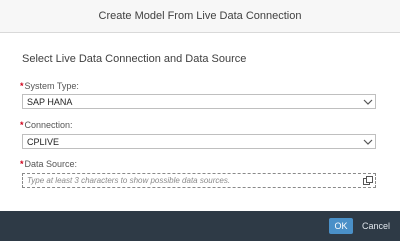 The width and height of the screenshot is (400, 241). Describe the element at coordinates (50, 101) in the screenshot. I see `system-type-value: SAP HANA` at that location.